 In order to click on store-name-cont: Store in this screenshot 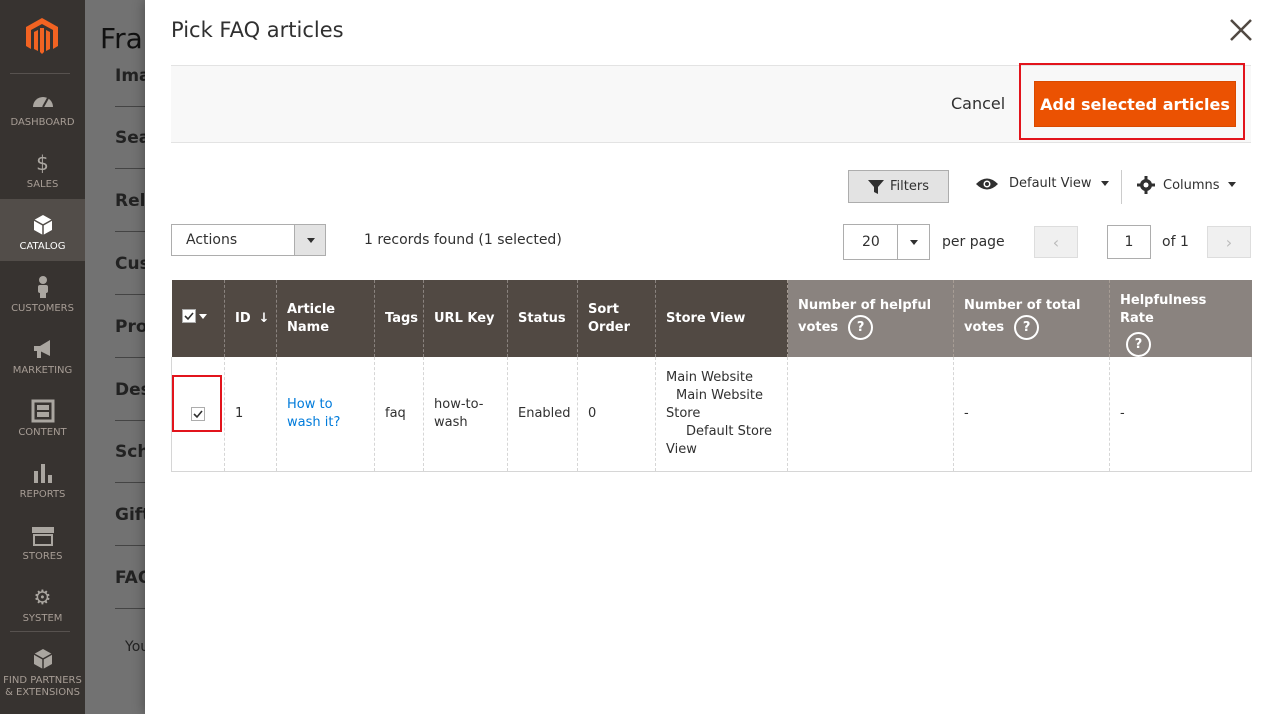, I will do `click(683, 413)`.